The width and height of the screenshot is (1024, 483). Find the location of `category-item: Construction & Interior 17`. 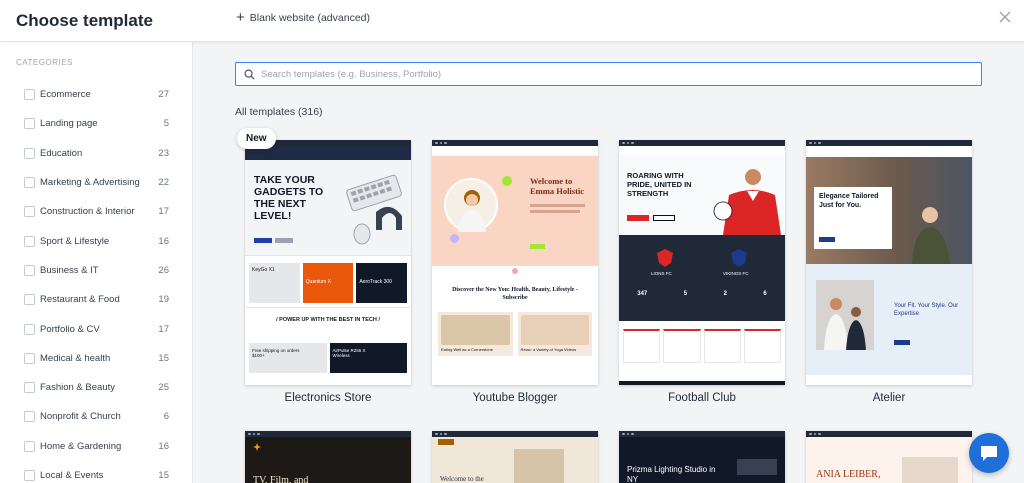

category-item: Construction & Interior 17 is located at coordinates (96, 211).